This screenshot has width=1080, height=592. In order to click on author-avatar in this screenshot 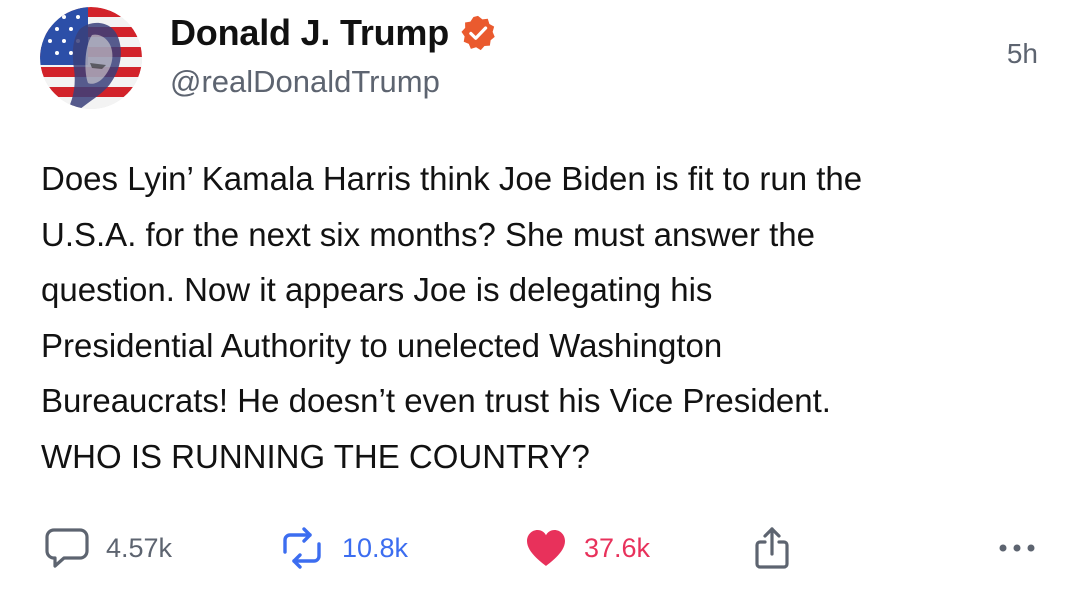, I will do `click(91, 58)`.